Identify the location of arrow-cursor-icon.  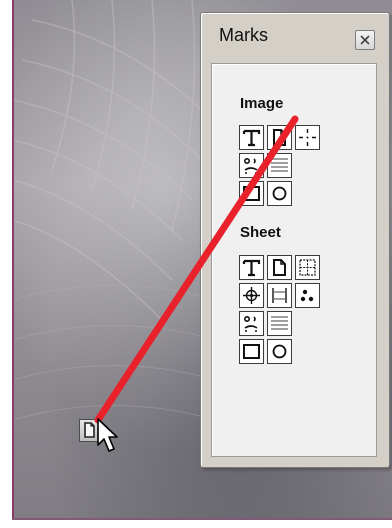
(107, 435).